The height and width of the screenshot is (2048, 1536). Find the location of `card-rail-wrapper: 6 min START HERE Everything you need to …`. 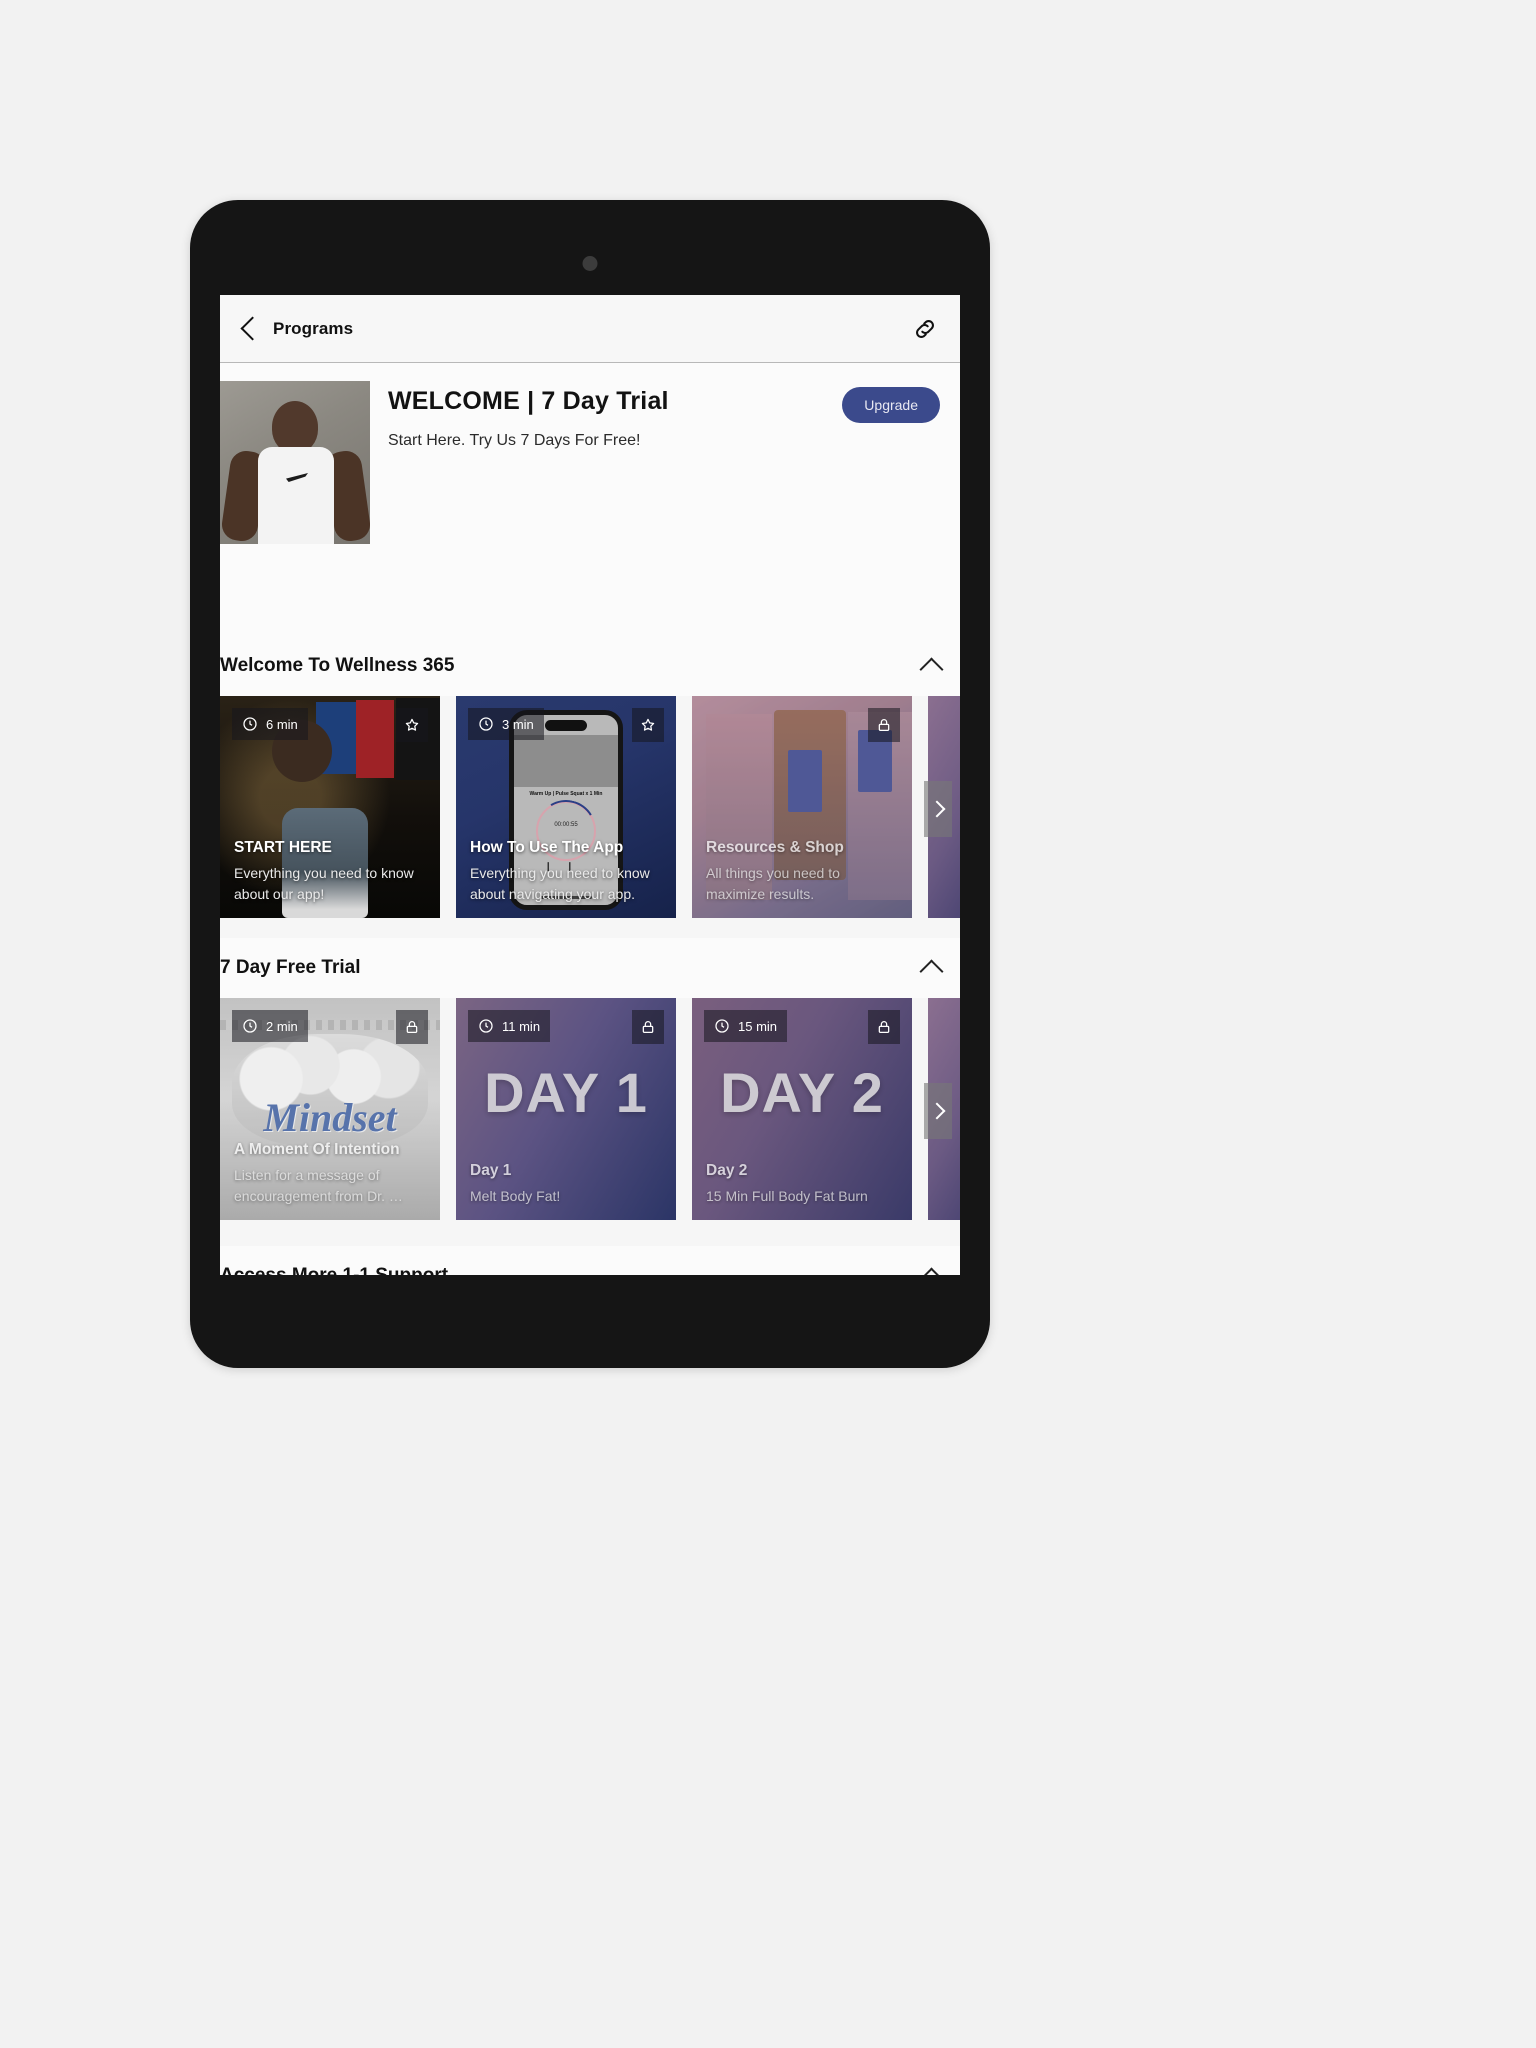

card-rail-wrapper: 6 min START HERE Everything you need to … is located at coordinates (590, 809).